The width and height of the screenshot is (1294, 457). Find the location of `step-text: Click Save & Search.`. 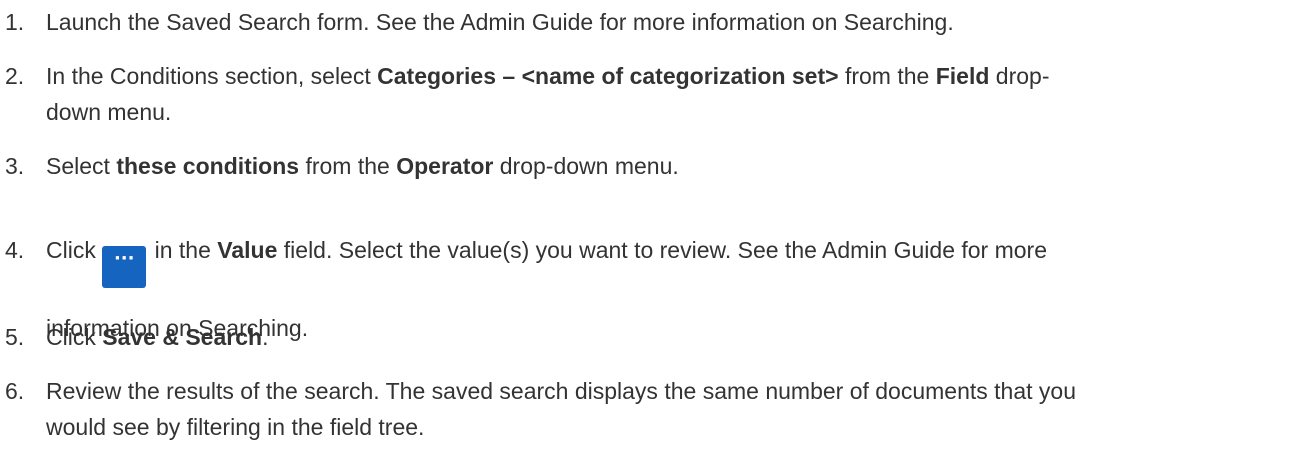

step-text: Click Save & Search. is located at coordinates (157, 337).